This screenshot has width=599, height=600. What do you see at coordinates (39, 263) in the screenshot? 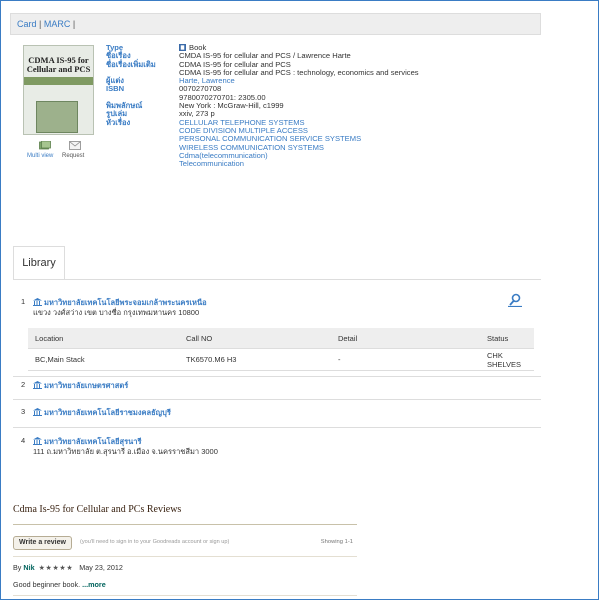
I see `tab-library: Library` at bounding box center [39, 263].